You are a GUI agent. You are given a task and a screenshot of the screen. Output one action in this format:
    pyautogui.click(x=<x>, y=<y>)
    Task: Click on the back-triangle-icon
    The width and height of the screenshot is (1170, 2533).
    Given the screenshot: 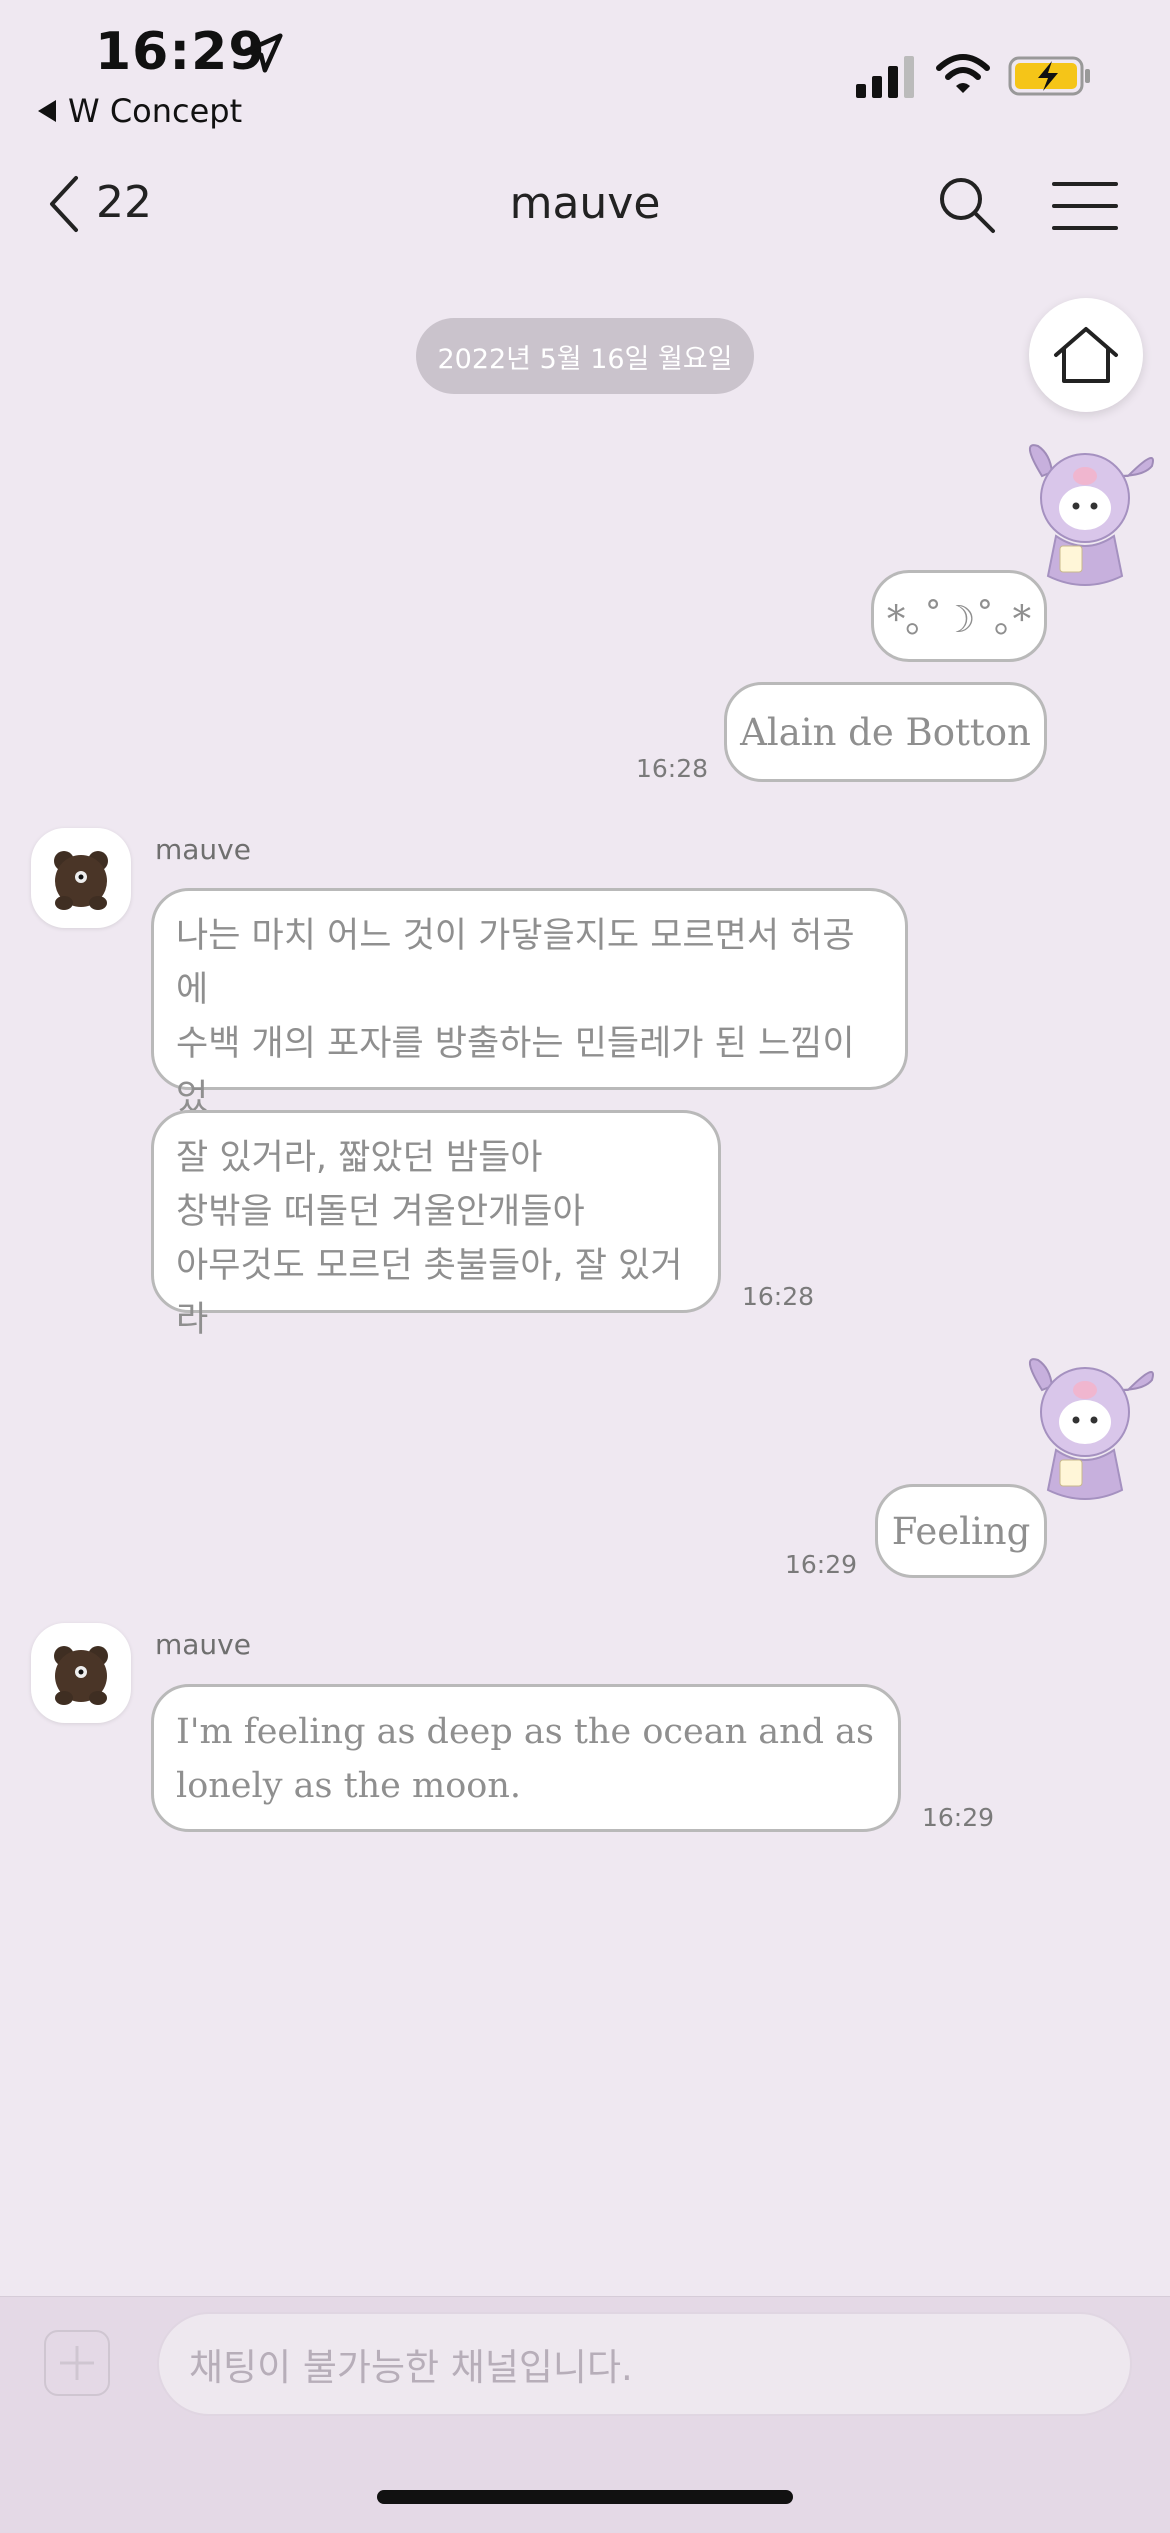 What is the action you would take?
    pyautogui.click(x=47, y=111)
    